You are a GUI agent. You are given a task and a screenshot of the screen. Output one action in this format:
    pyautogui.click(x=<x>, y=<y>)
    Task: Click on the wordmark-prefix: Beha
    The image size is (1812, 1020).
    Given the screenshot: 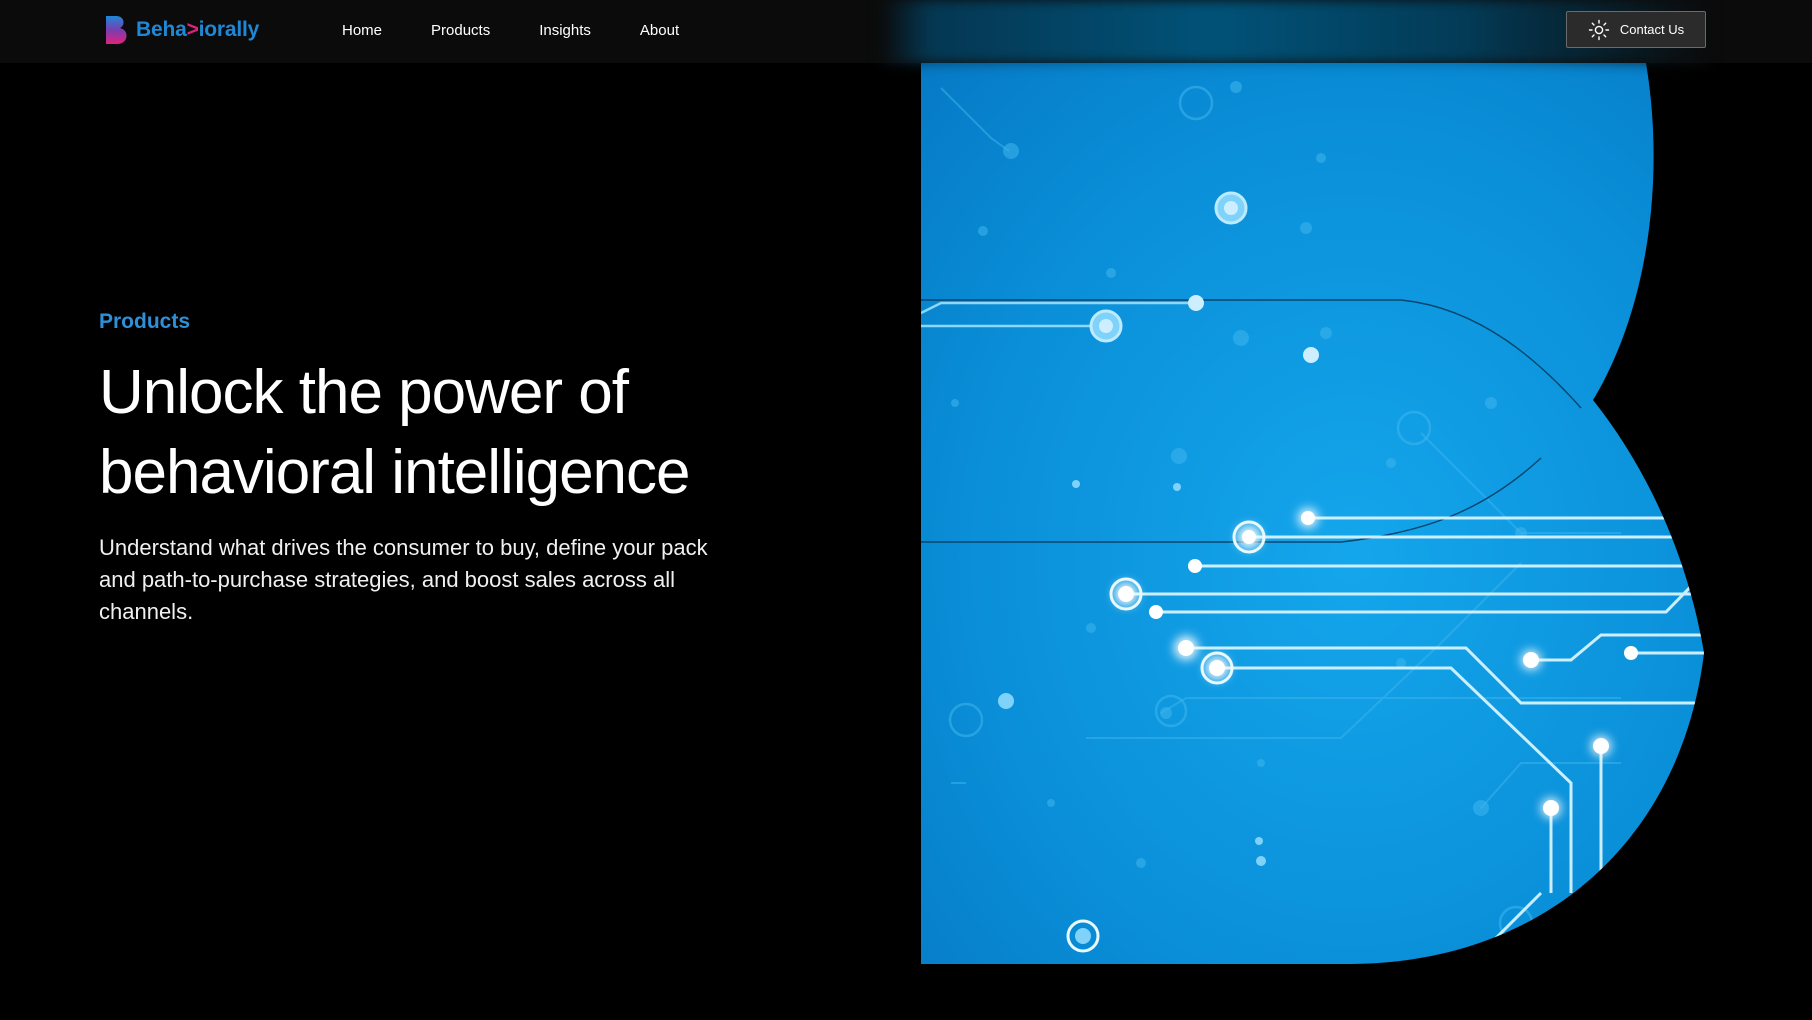 What is the action you would take?
    pyautogui.click(x=161, y=29)
    